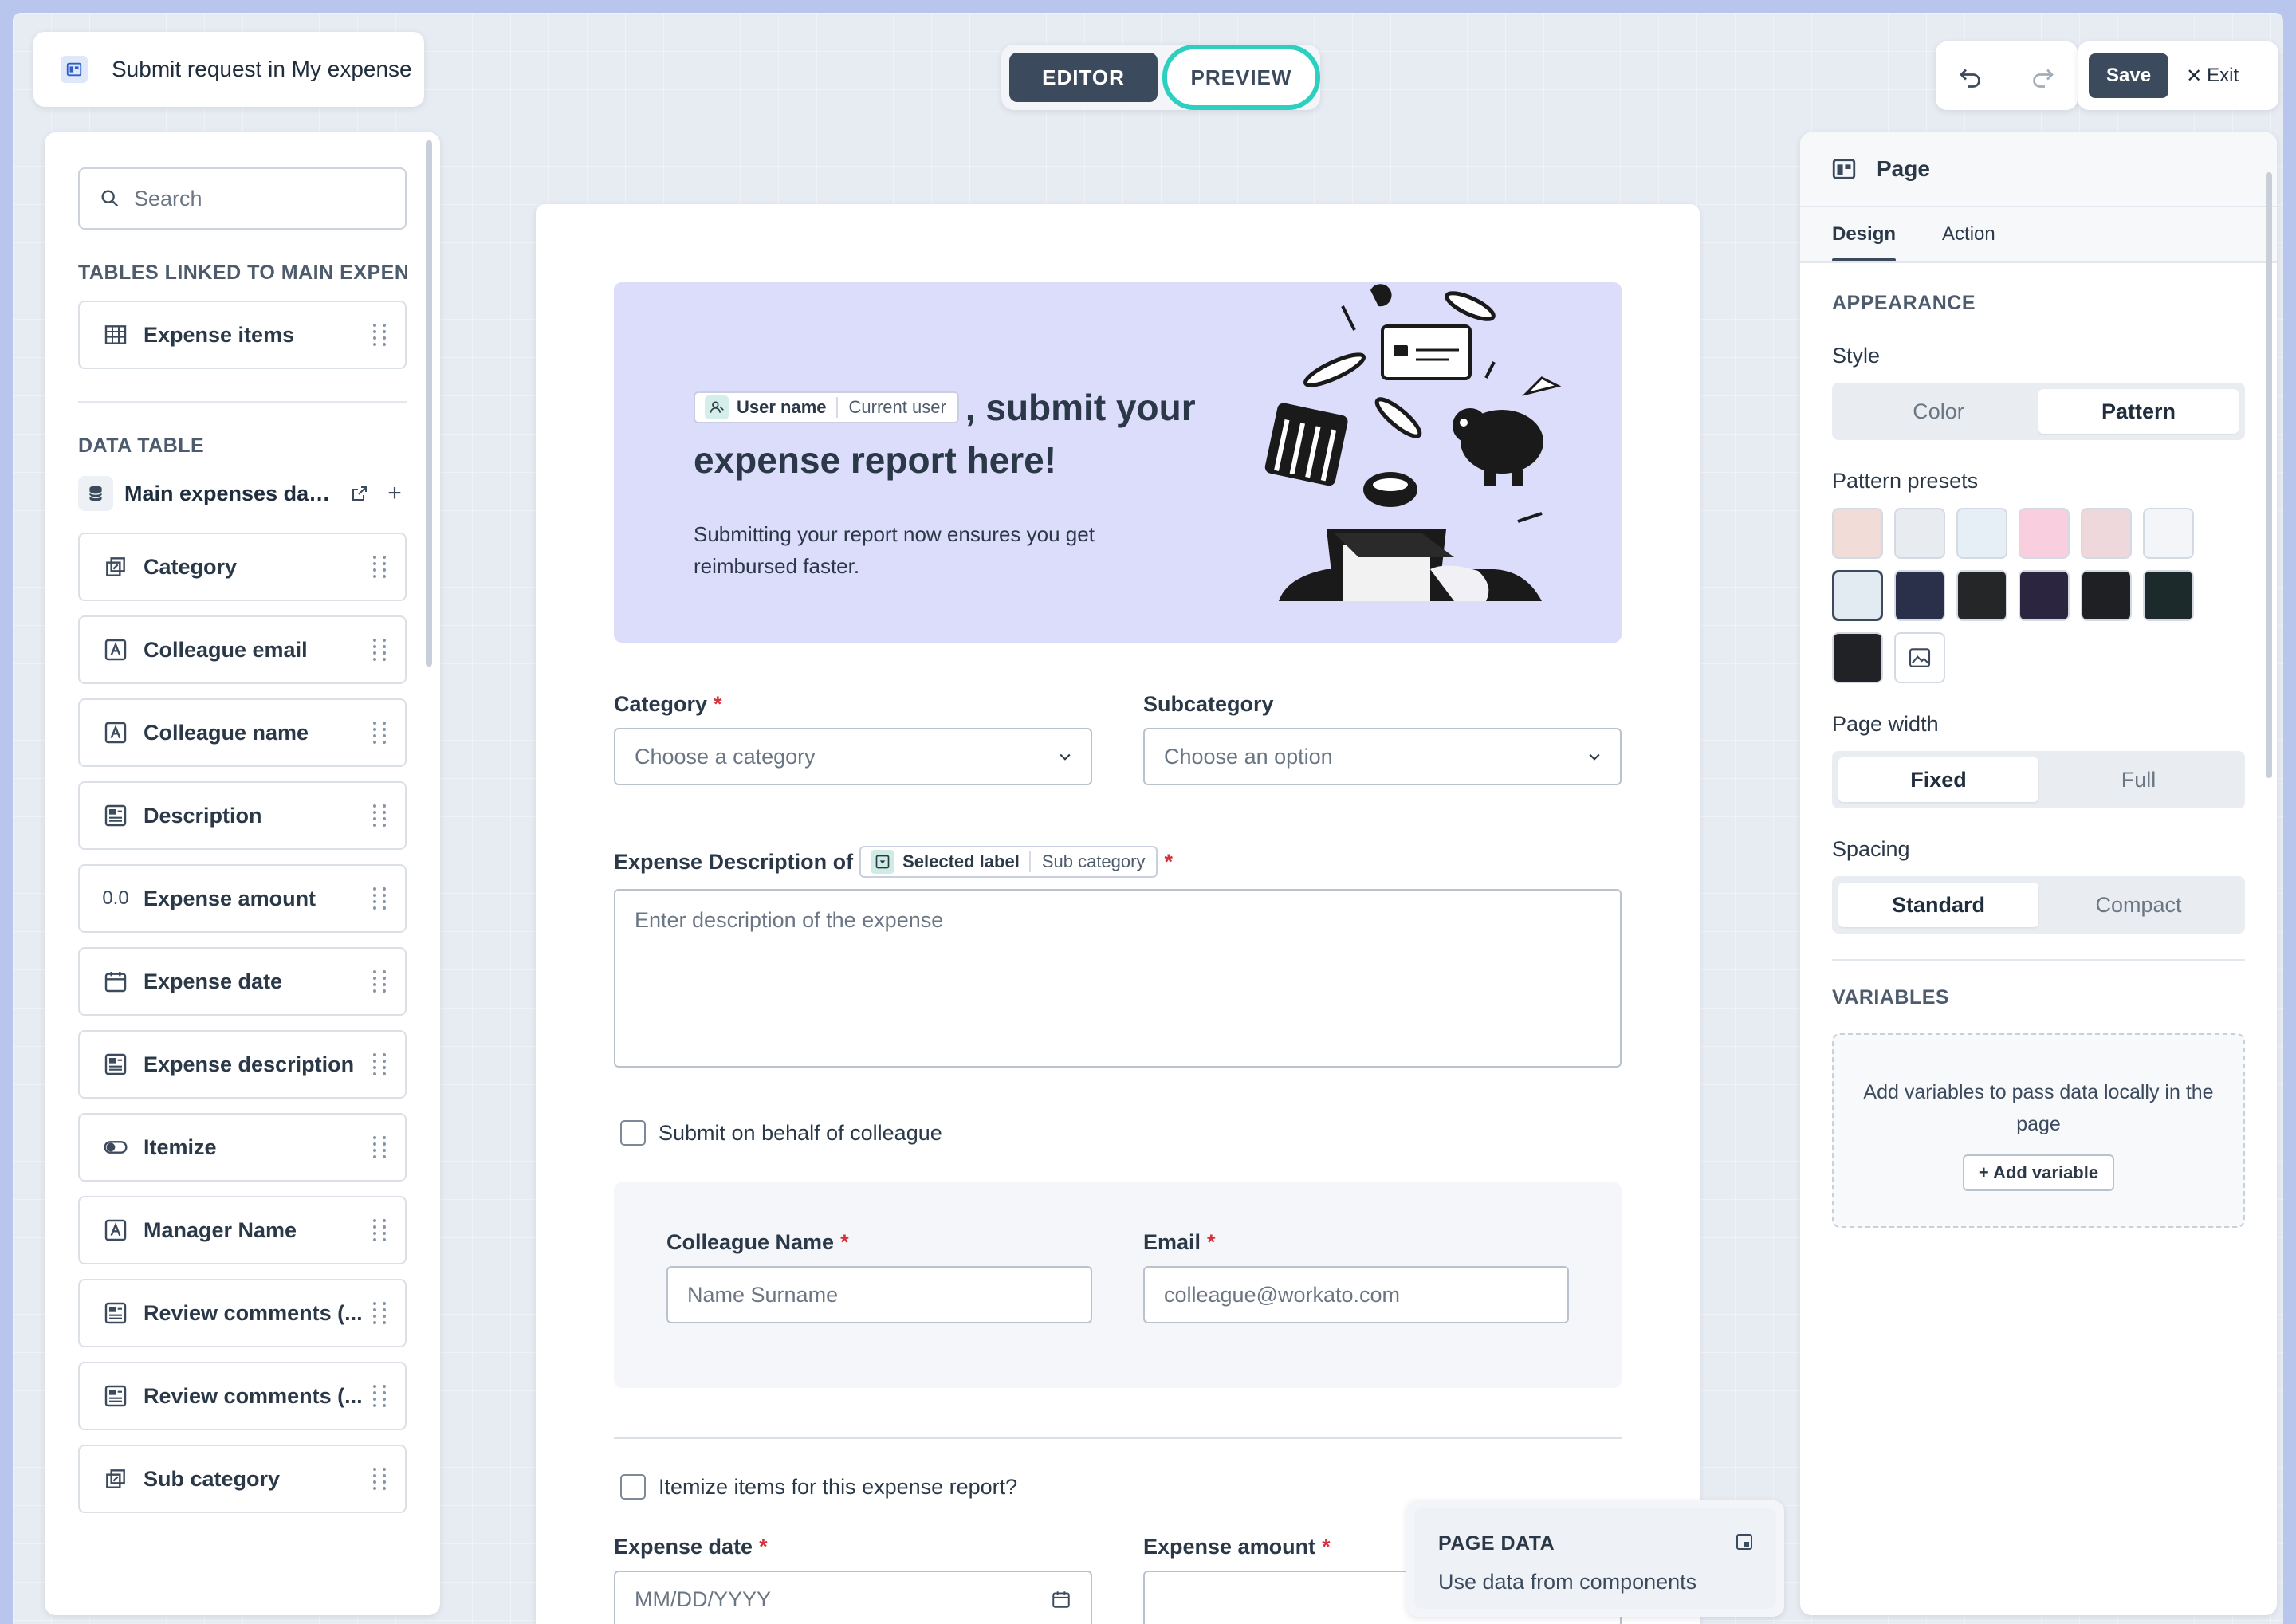 This screenshot has width=2296, height=1624. Describe the element at coordinates (2138, 780) in the screenshot. I see `width-option-full: Full` at that location.